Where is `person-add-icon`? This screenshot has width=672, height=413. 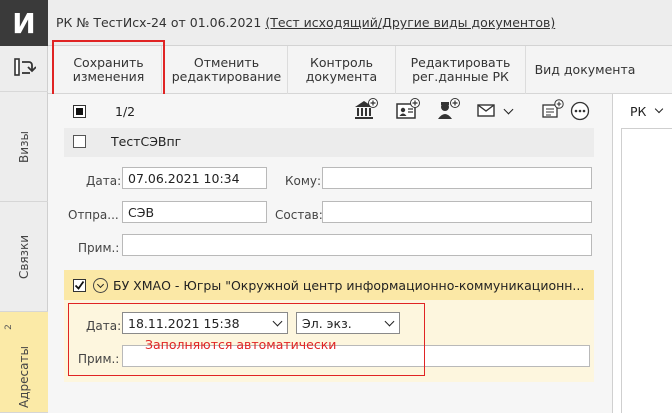
person-add-icon is located at coordinates (448, 111).